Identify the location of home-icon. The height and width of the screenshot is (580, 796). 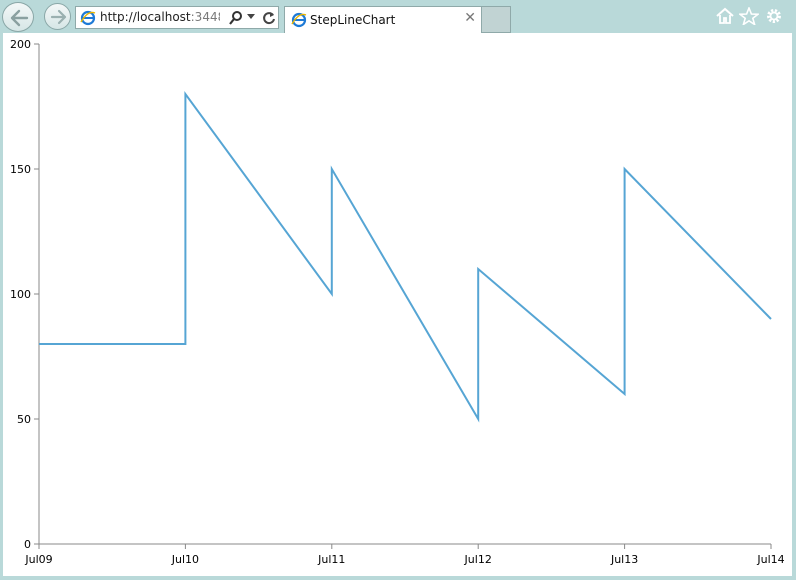
(725, 16).